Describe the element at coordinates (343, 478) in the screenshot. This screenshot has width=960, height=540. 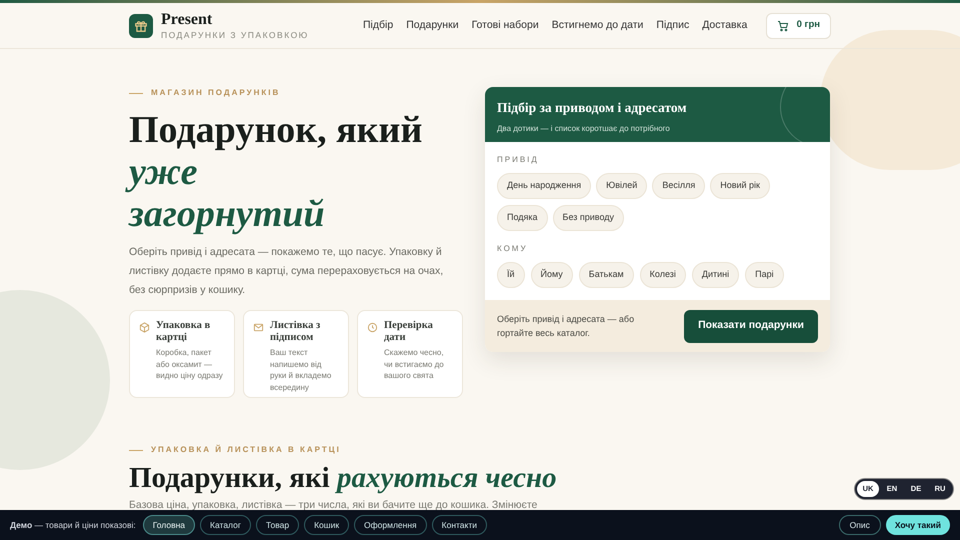
I see `section-title: Подарунки, які рахуються чесно` at that location.